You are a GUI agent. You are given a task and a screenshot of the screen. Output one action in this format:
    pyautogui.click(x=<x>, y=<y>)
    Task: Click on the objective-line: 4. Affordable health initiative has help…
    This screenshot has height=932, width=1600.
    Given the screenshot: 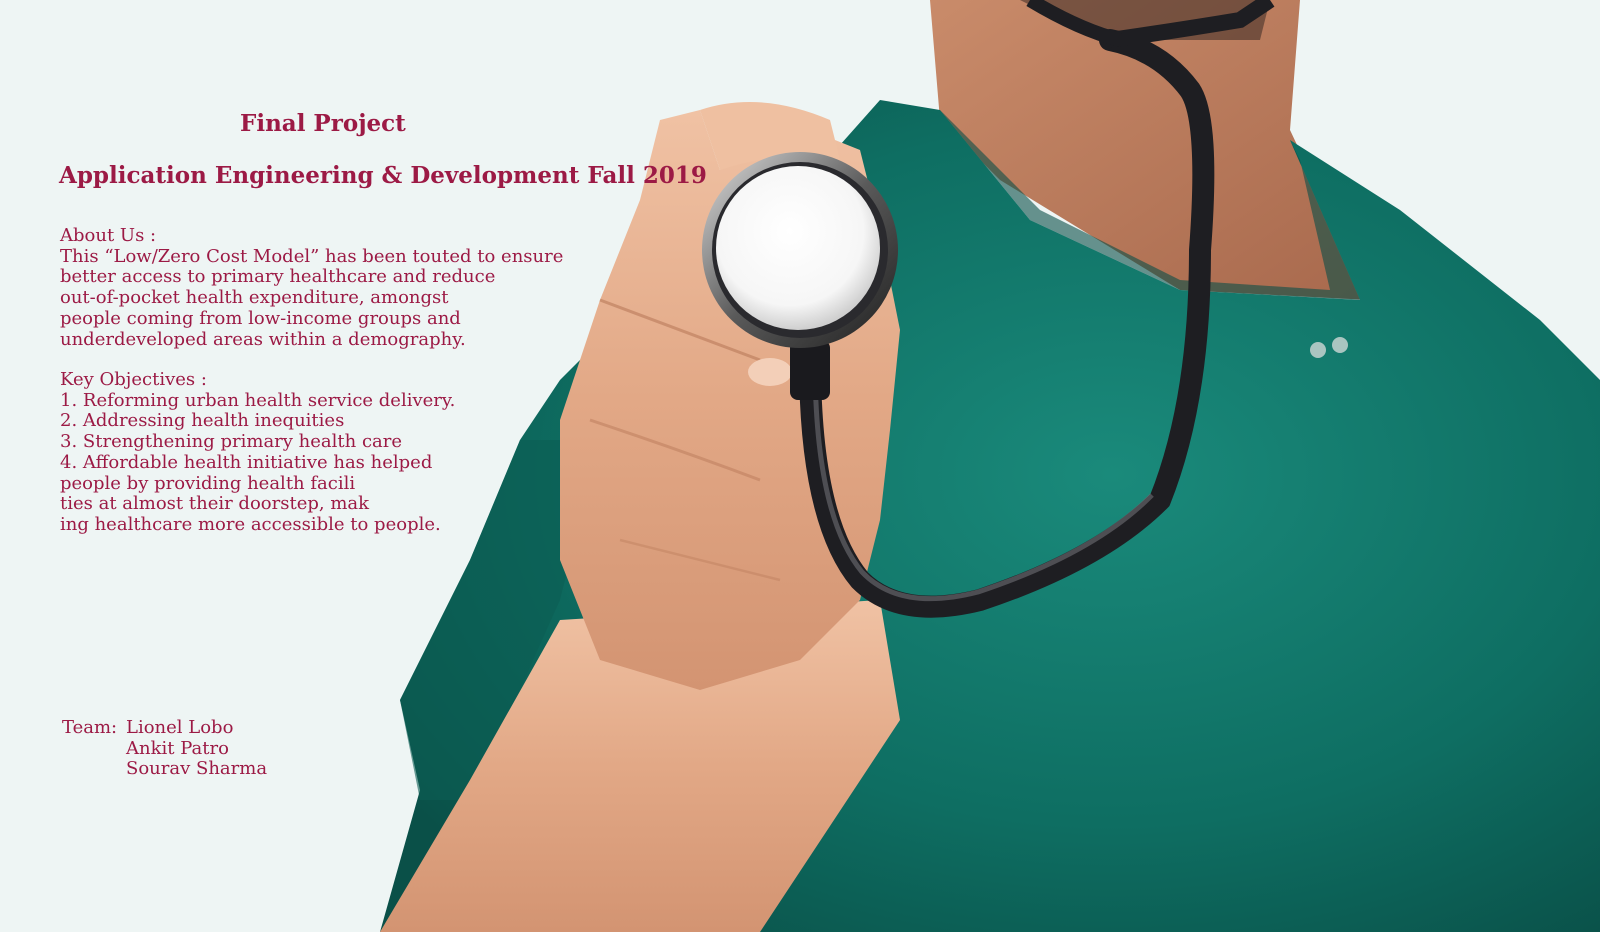 What is the action you would take?
    pyautogui.click(x=246, y=462)
    